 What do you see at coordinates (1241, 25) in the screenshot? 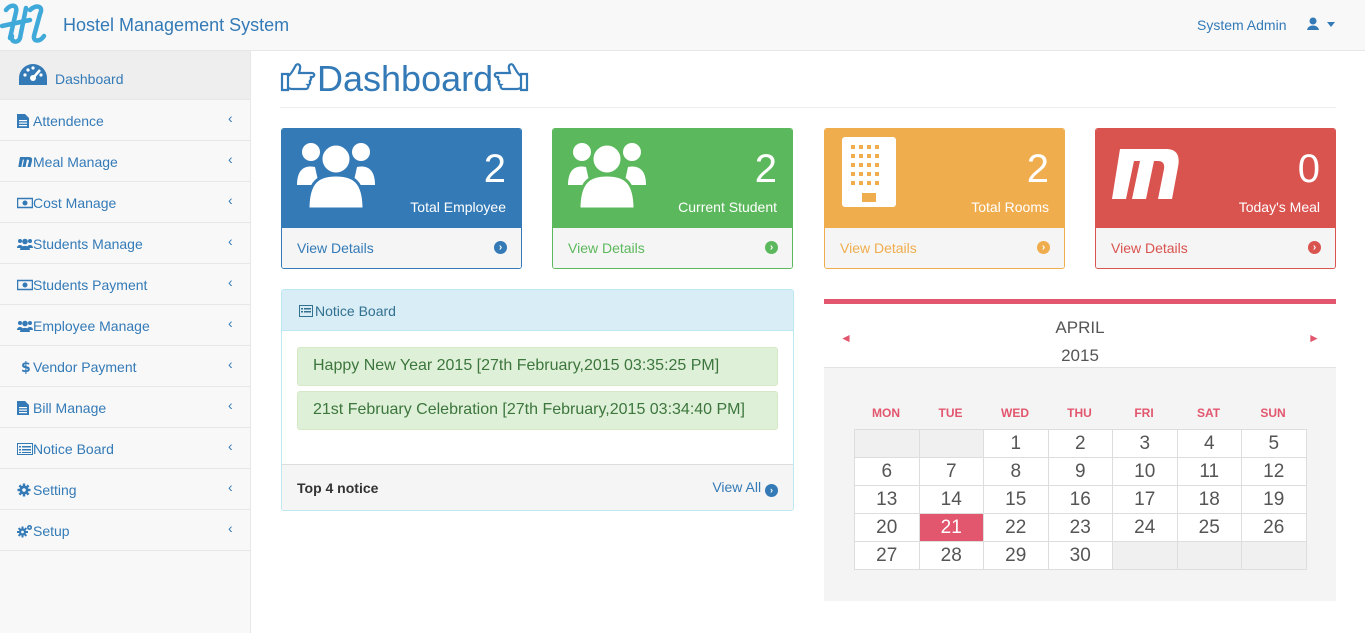
I see `user-name: System Admin` at bounding box center [1241, 25].